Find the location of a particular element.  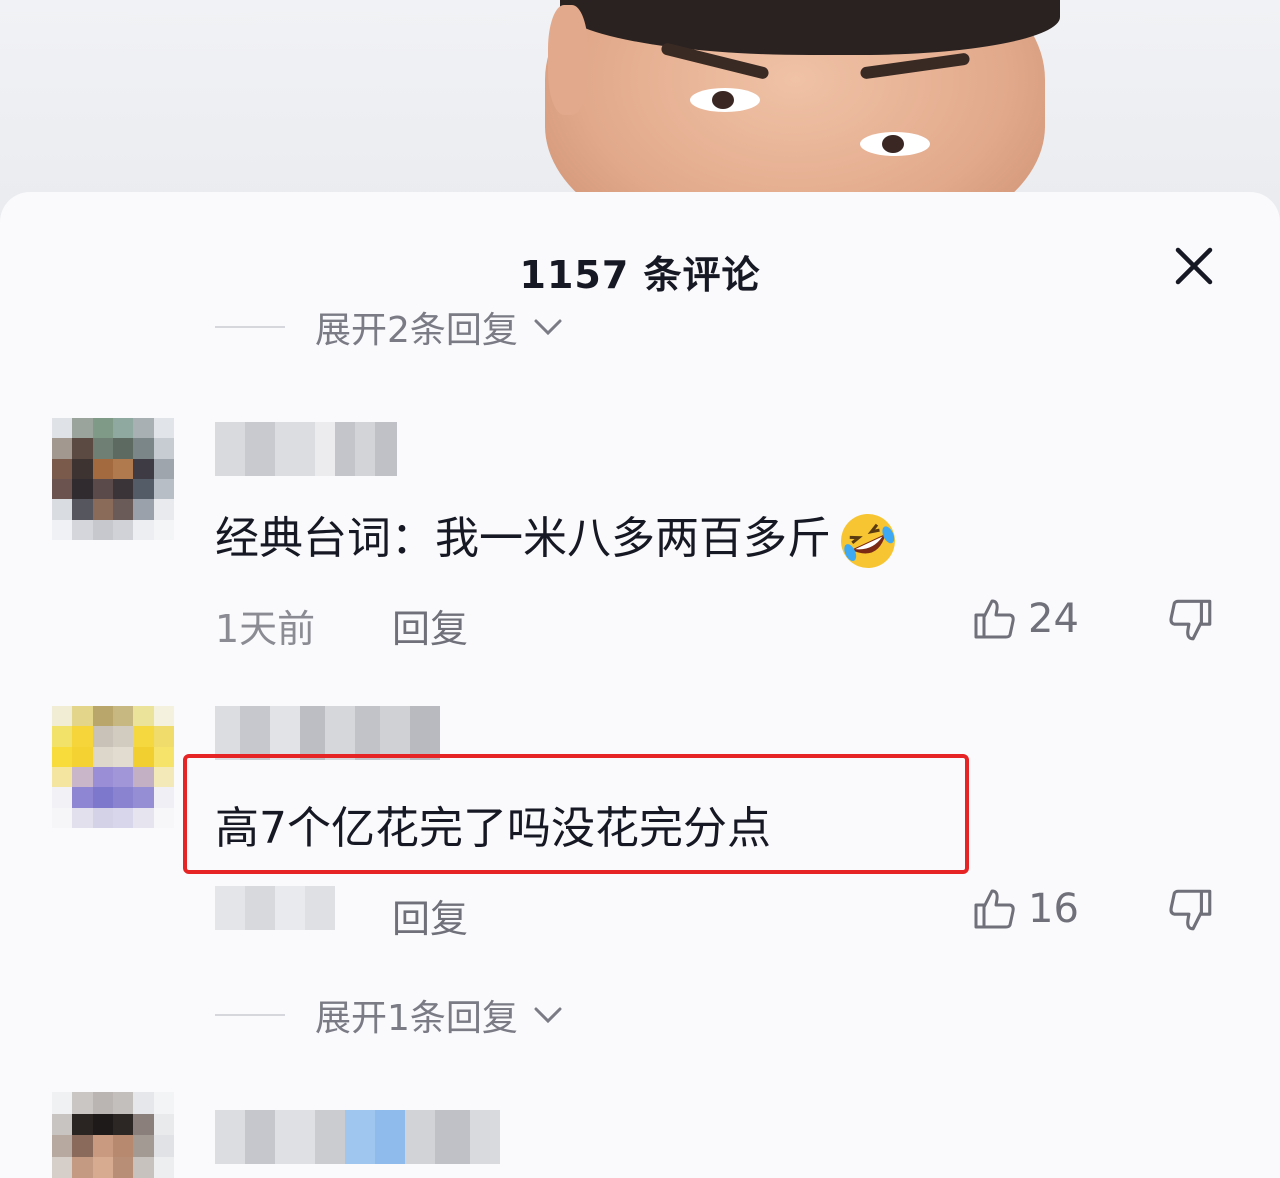

like-count: 24 is located at coordinates (1053, 619).